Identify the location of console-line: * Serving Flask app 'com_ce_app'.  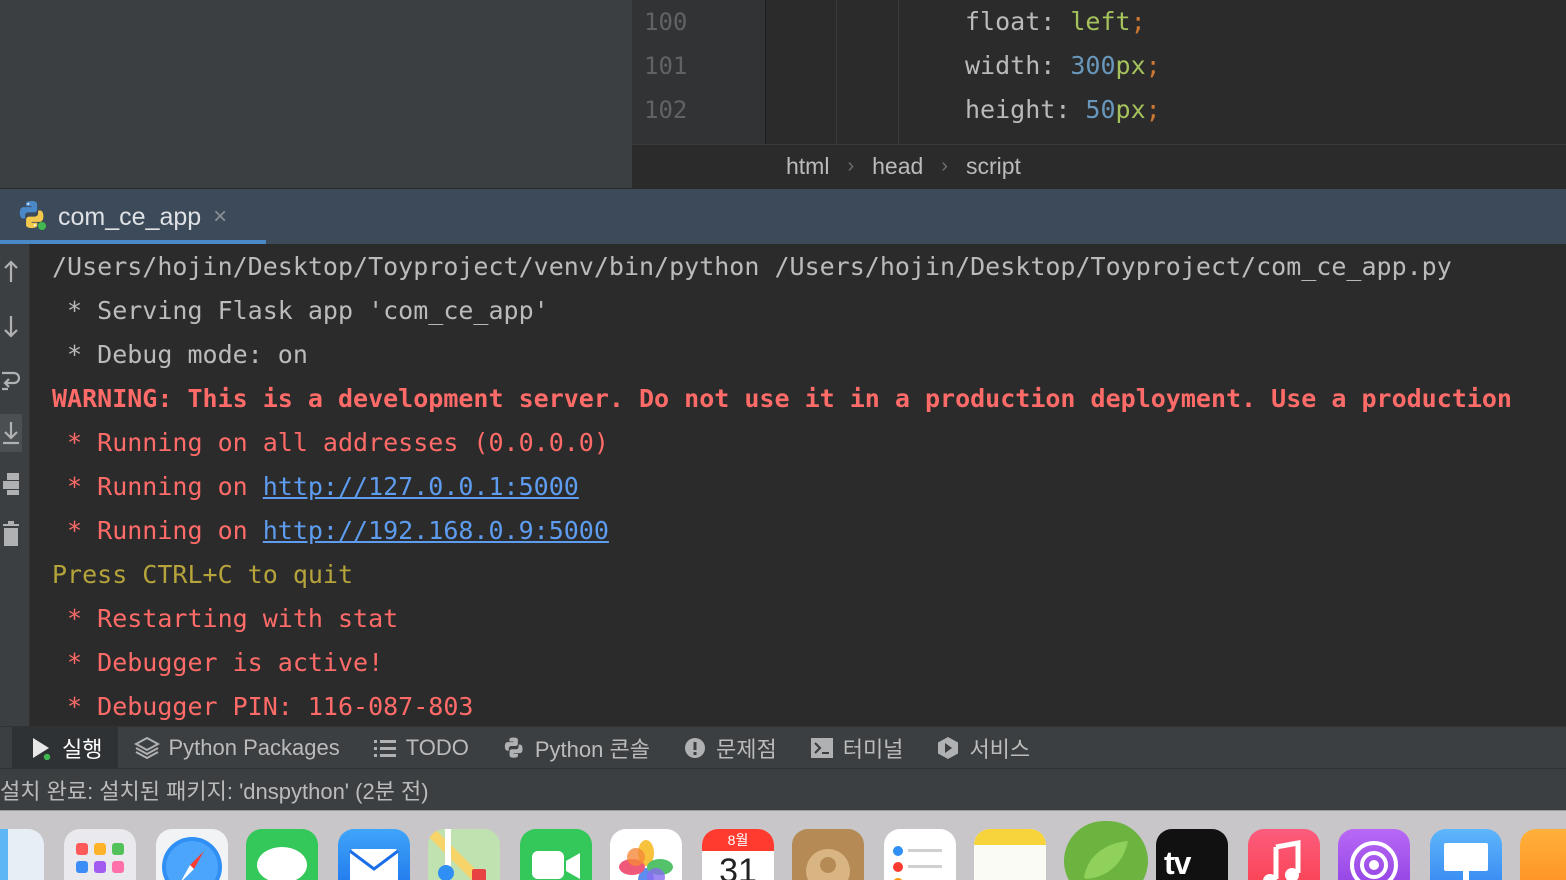
(300, 310).